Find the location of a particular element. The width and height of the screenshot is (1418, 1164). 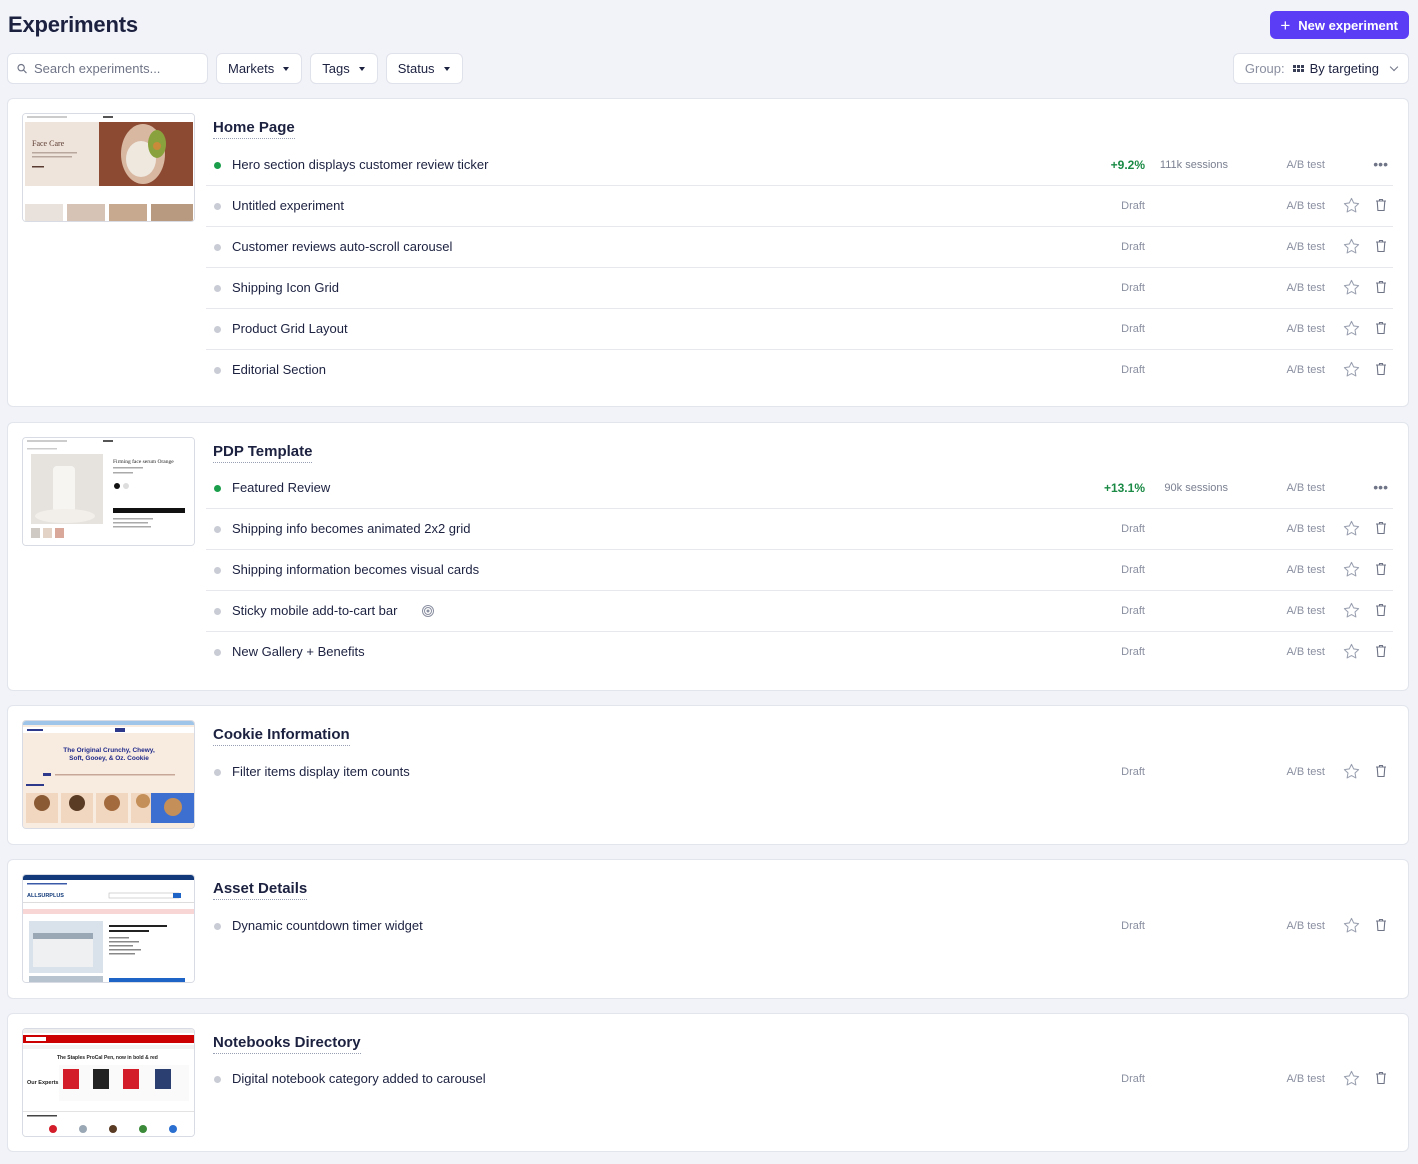

page-thumbnail: ALLSURPLUS is located at coordinates (108, 928).